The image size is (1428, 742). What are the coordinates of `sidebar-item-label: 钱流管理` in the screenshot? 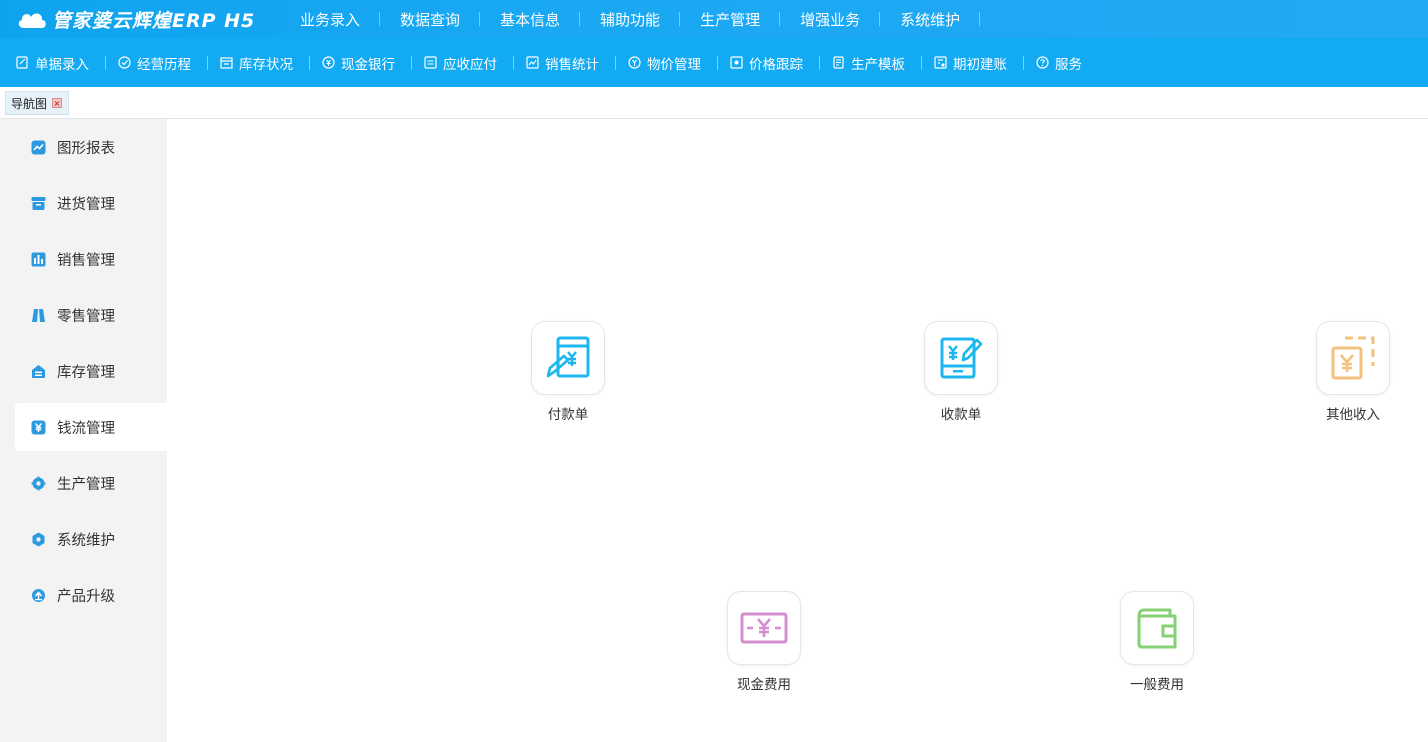 It's located at (86, 428).